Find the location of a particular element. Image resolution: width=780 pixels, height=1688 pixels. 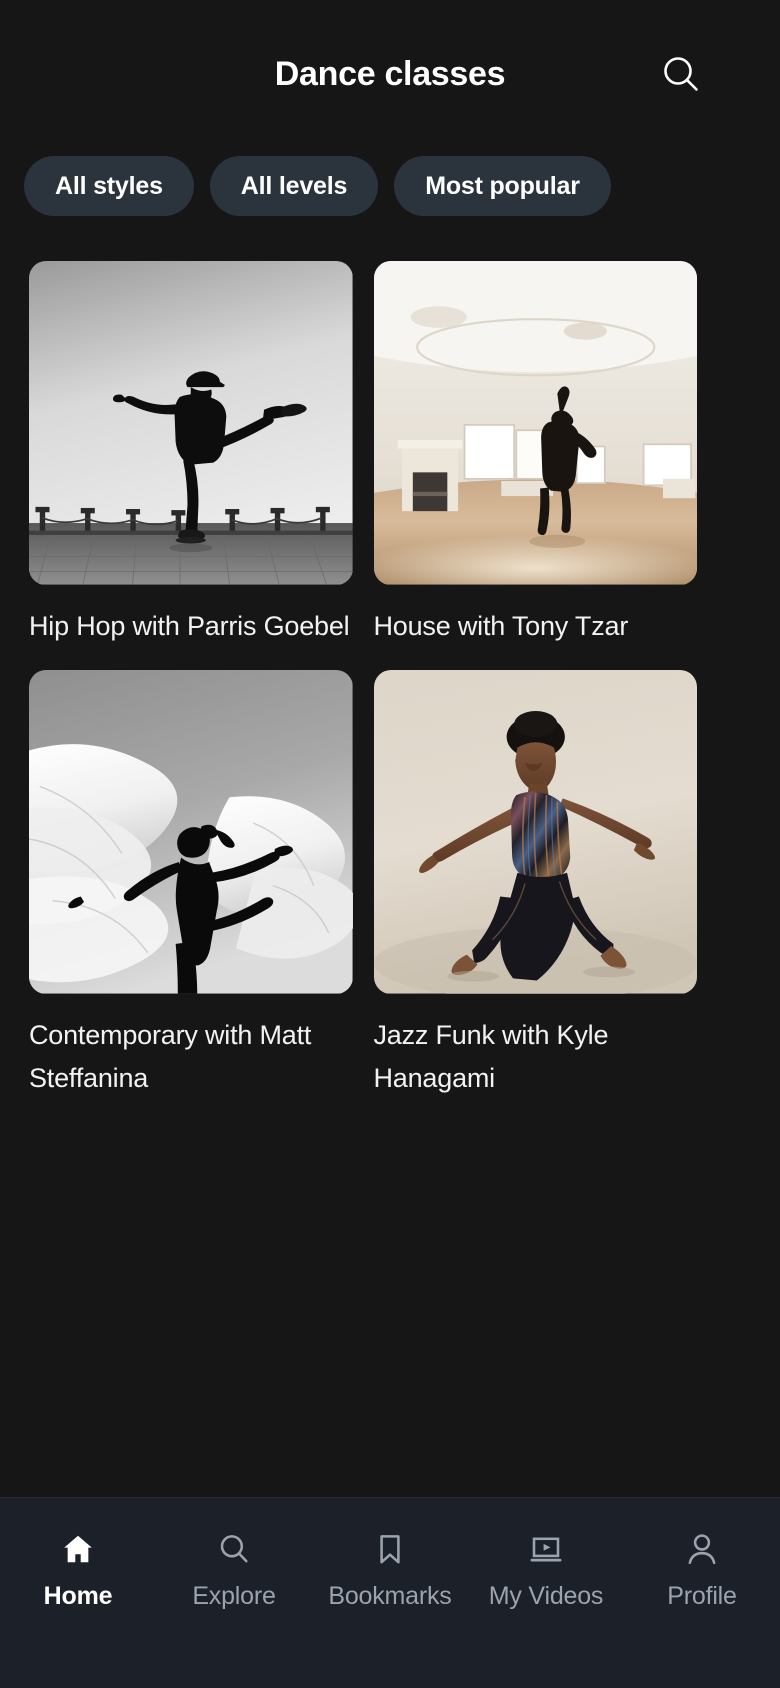

page-title: Dance classes is located at coordinates (390, 73).